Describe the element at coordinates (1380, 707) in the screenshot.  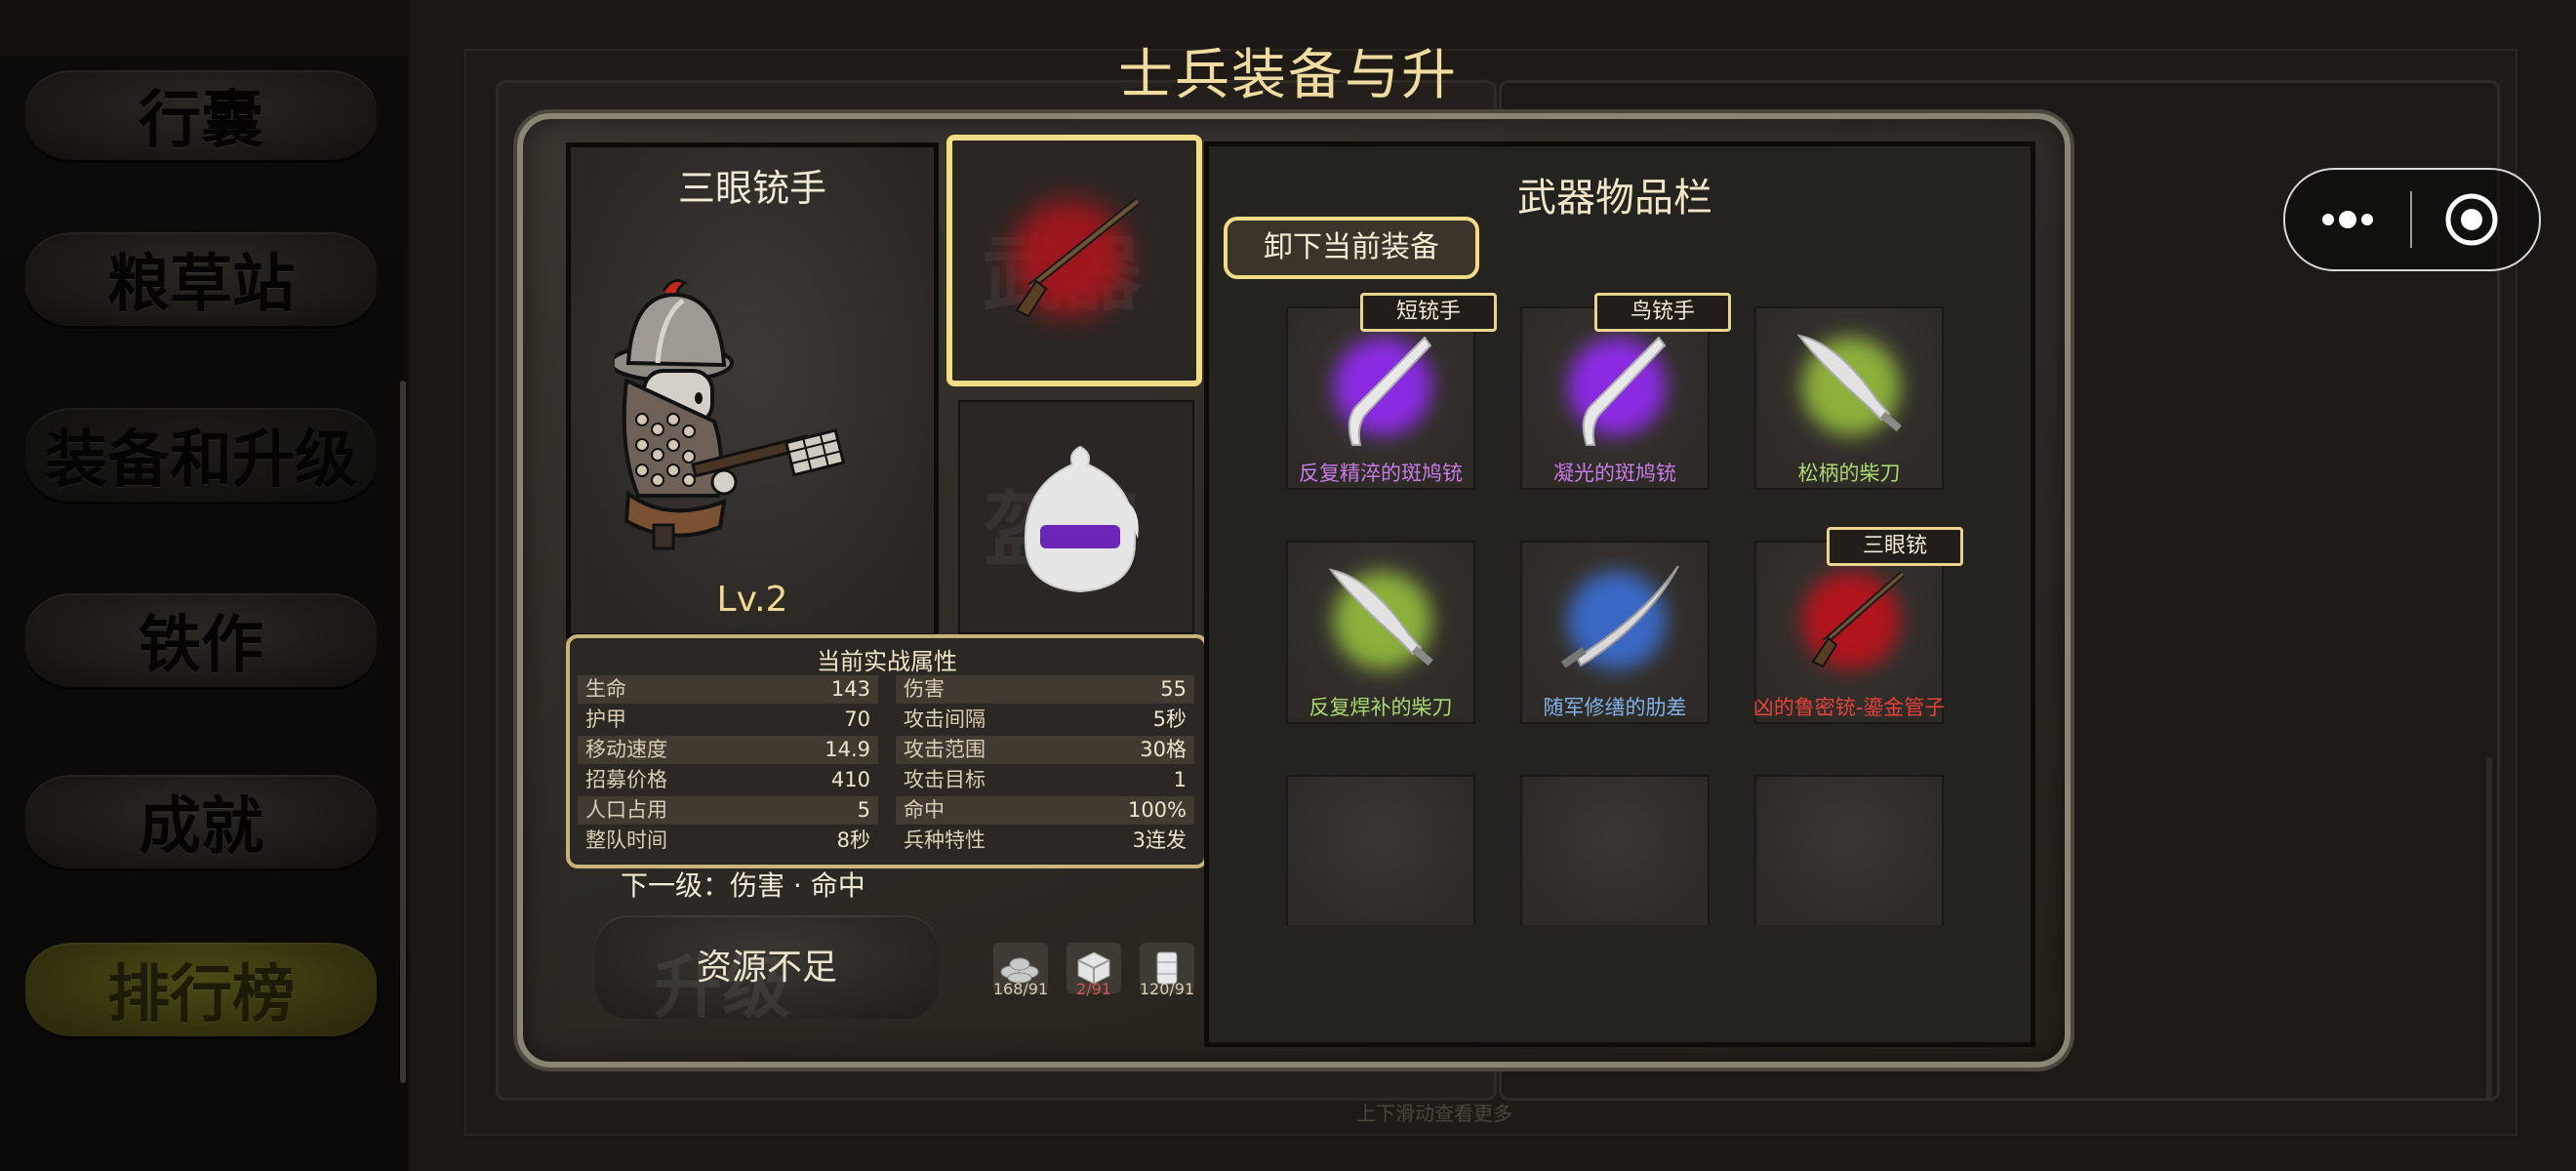
I see `item-name: 反复焊补的柴刀` at that location.